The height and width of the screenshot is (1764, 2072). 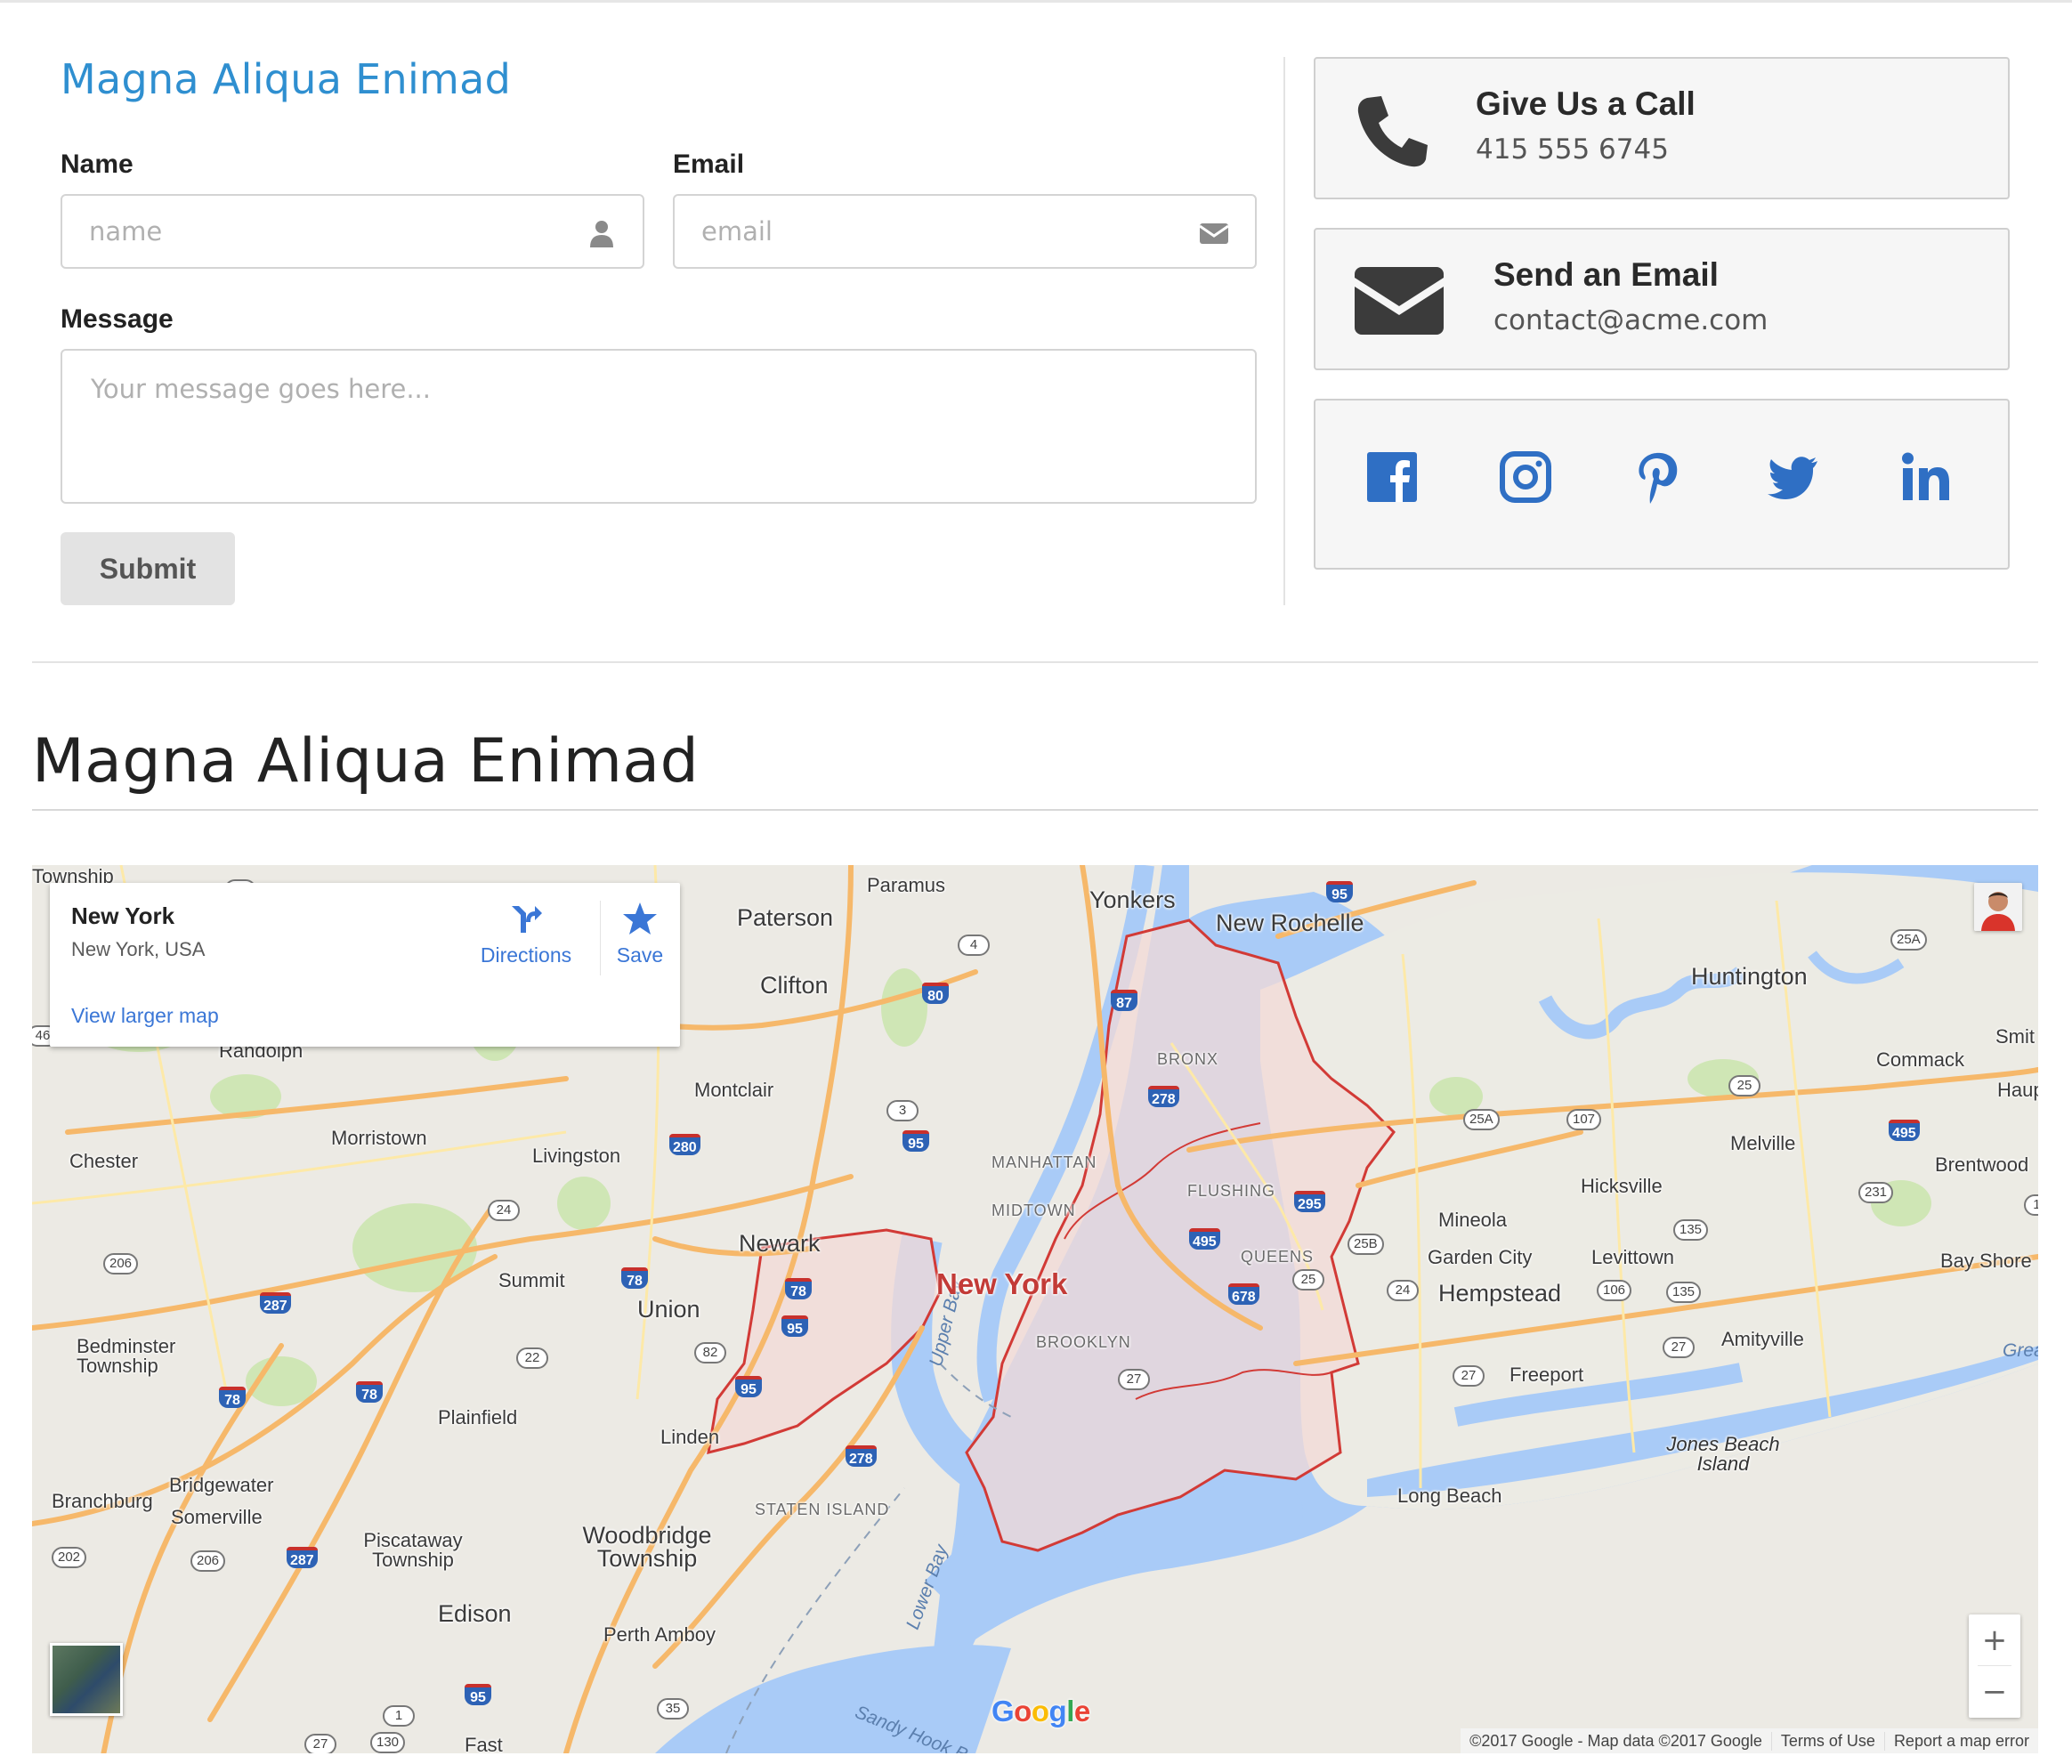 What do you see at coordinates (1214, 234) in the screenshot?
I see `envelope-small-icon` at bounding box center [1214, 234].